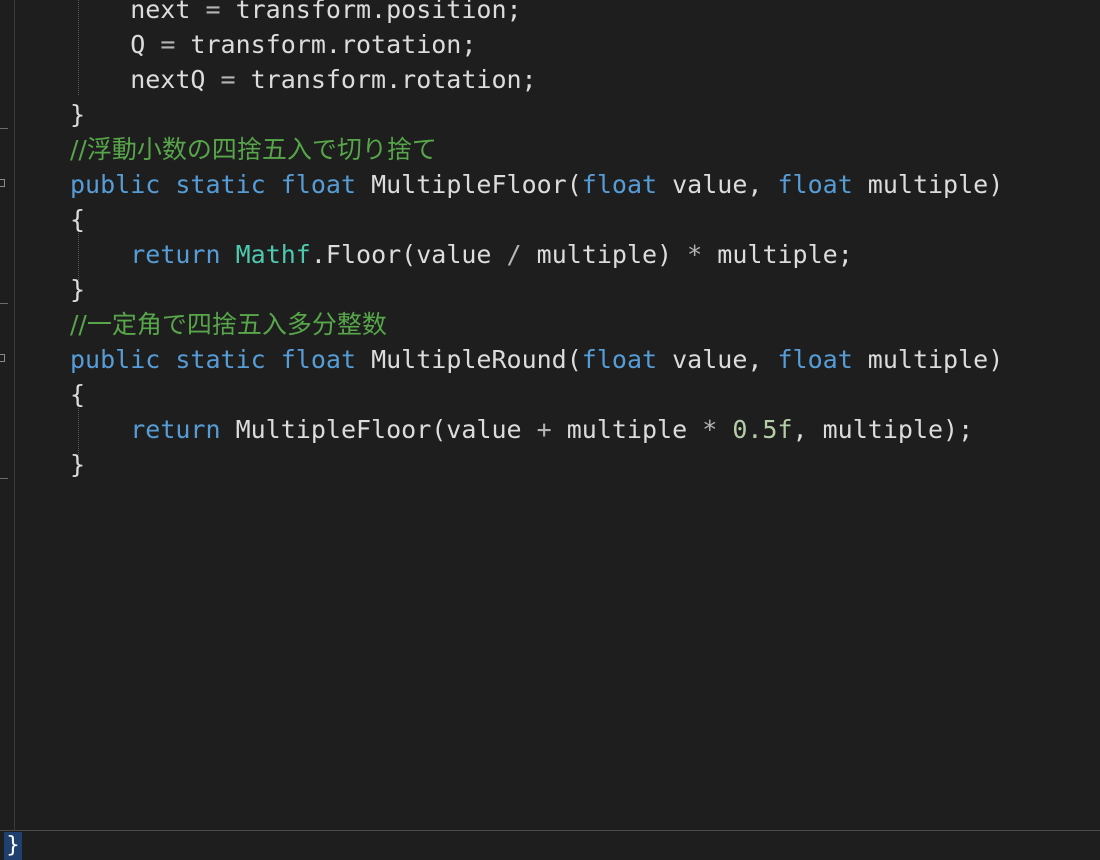 The height and width of the screenshot is (860, 1100). Describe the element at coordinates (378, 429) in the screenshot. I see `code-token-id: MultipleFloor(value` at that location.